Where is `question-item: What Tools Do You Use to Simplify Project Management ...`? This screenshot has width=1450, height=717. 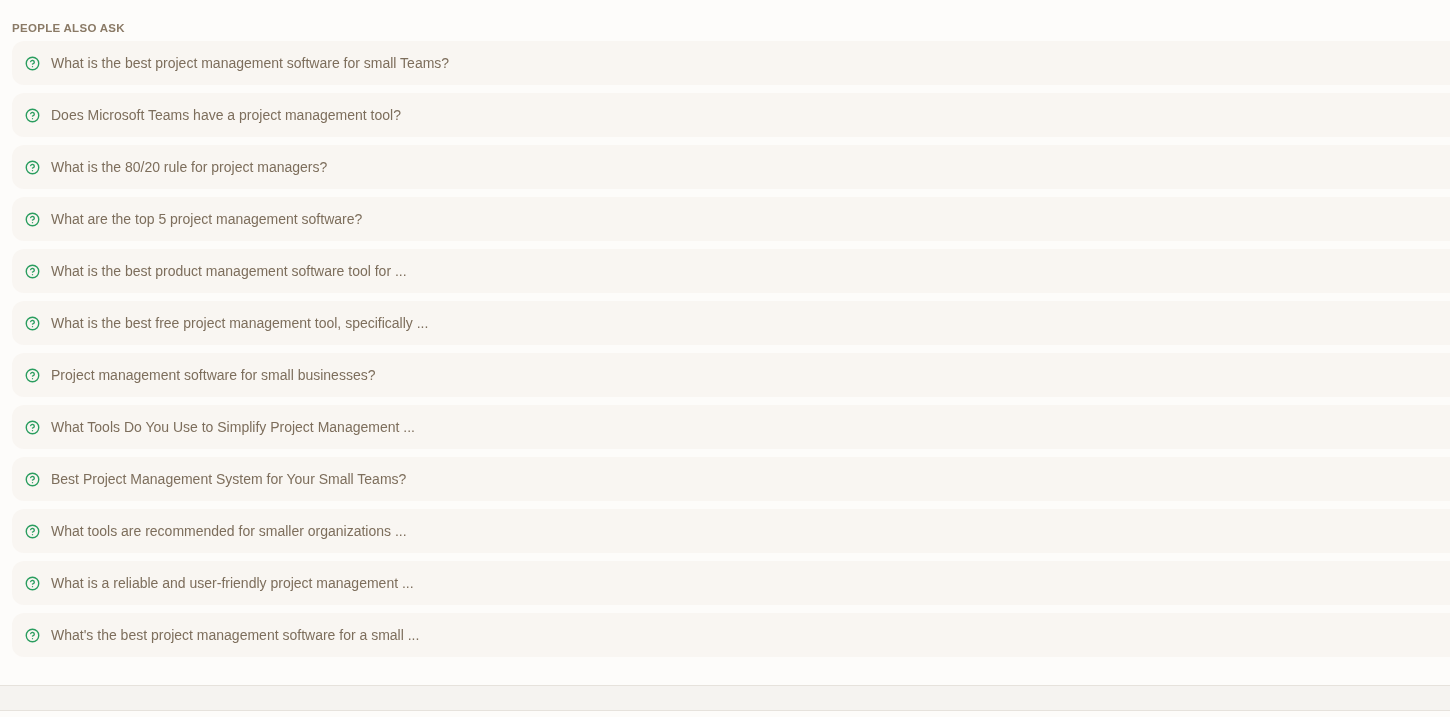
question-item: What Tools Do You Use to Simplify Project Management ... is located at coordinates (731, 427).